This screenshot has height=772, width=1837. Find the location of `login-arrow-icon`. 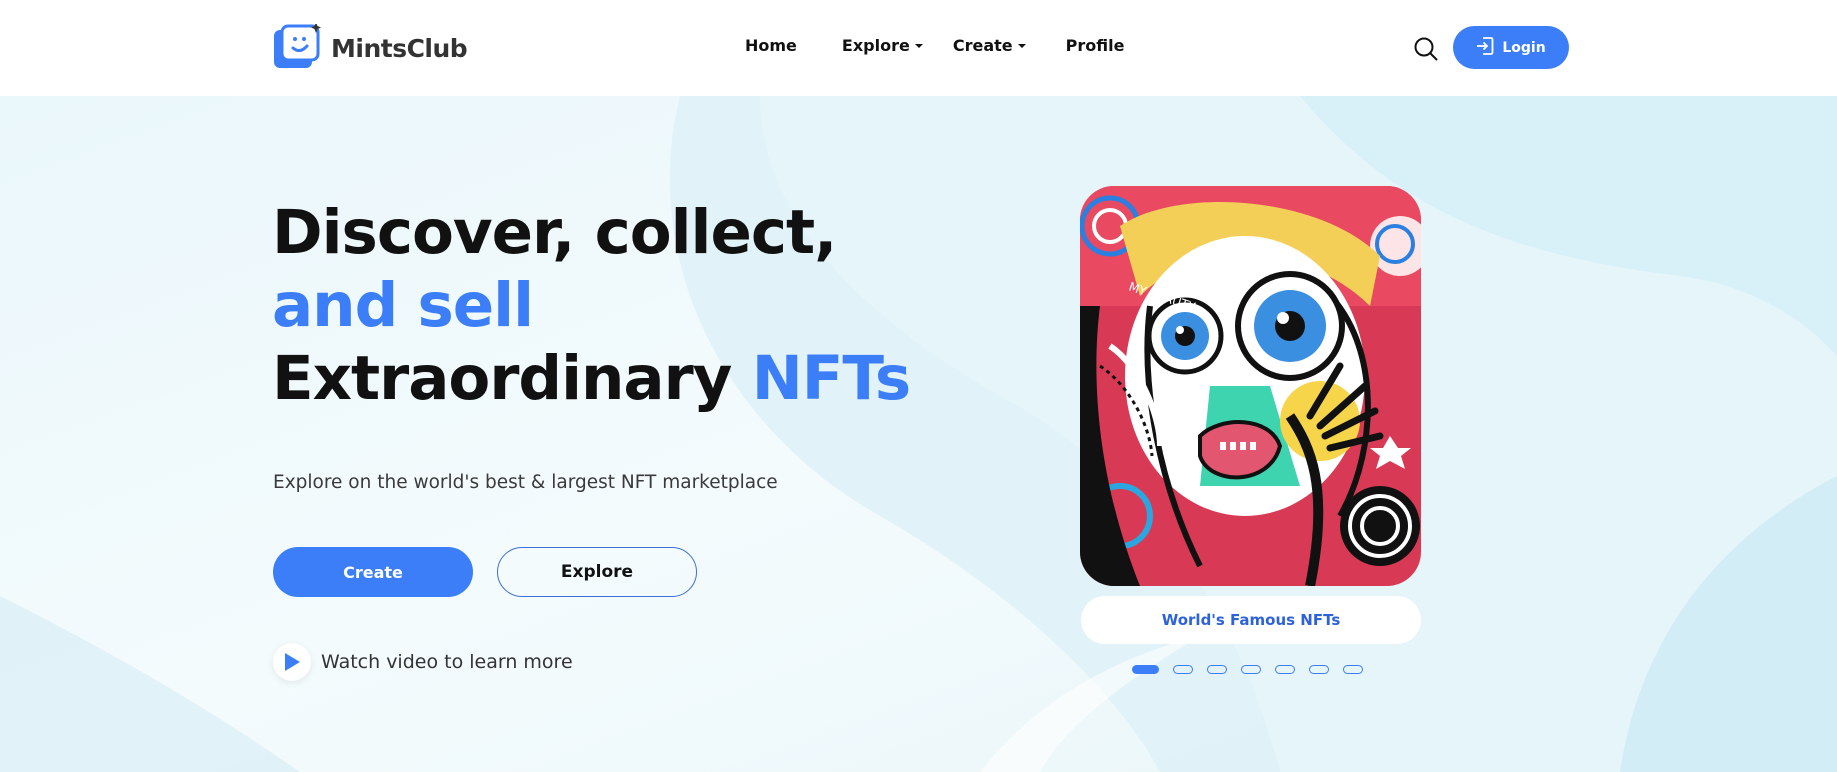

login-arrow-icon is located at coordinates (1485, 48).